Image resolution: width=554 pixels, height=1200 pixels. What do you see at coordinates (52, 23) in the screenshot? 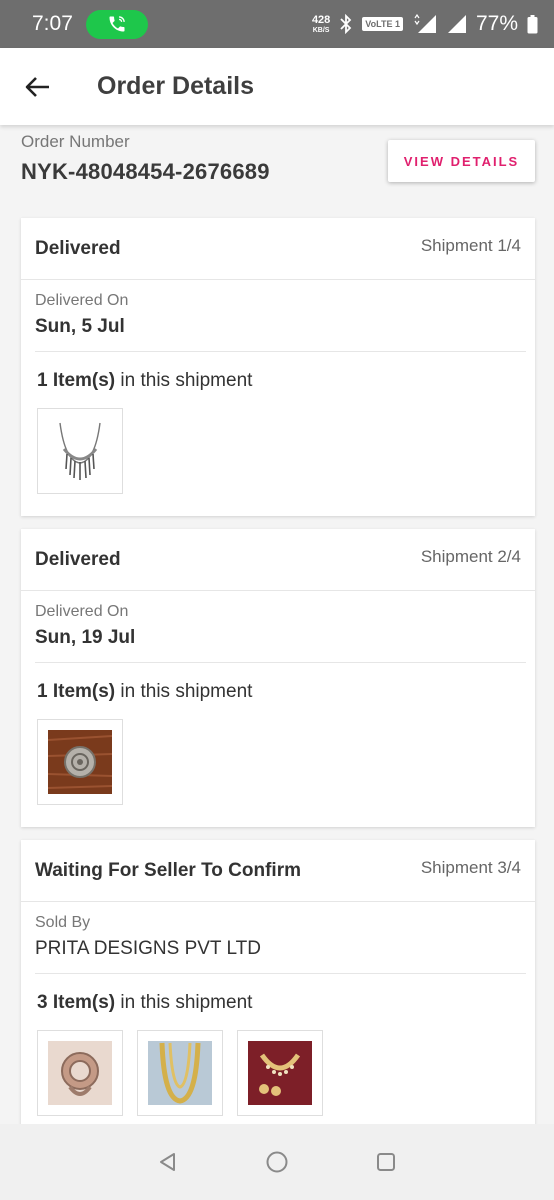
I see `status-time: 7:07` at bounding box center [52, 23].